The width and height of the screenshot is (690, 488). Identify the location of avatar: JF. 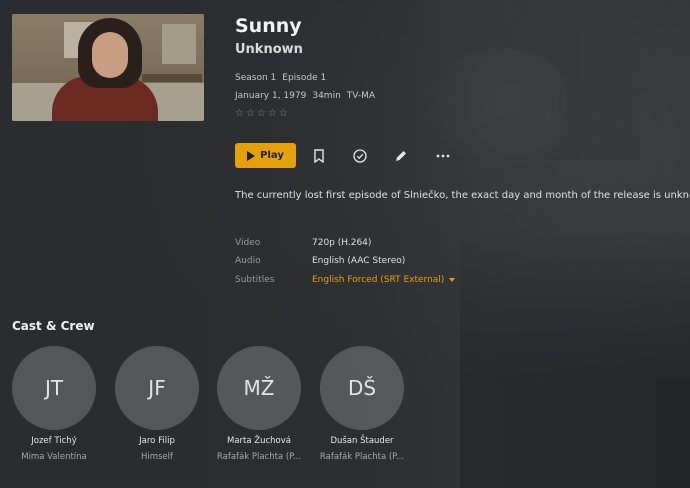
(157, 388).